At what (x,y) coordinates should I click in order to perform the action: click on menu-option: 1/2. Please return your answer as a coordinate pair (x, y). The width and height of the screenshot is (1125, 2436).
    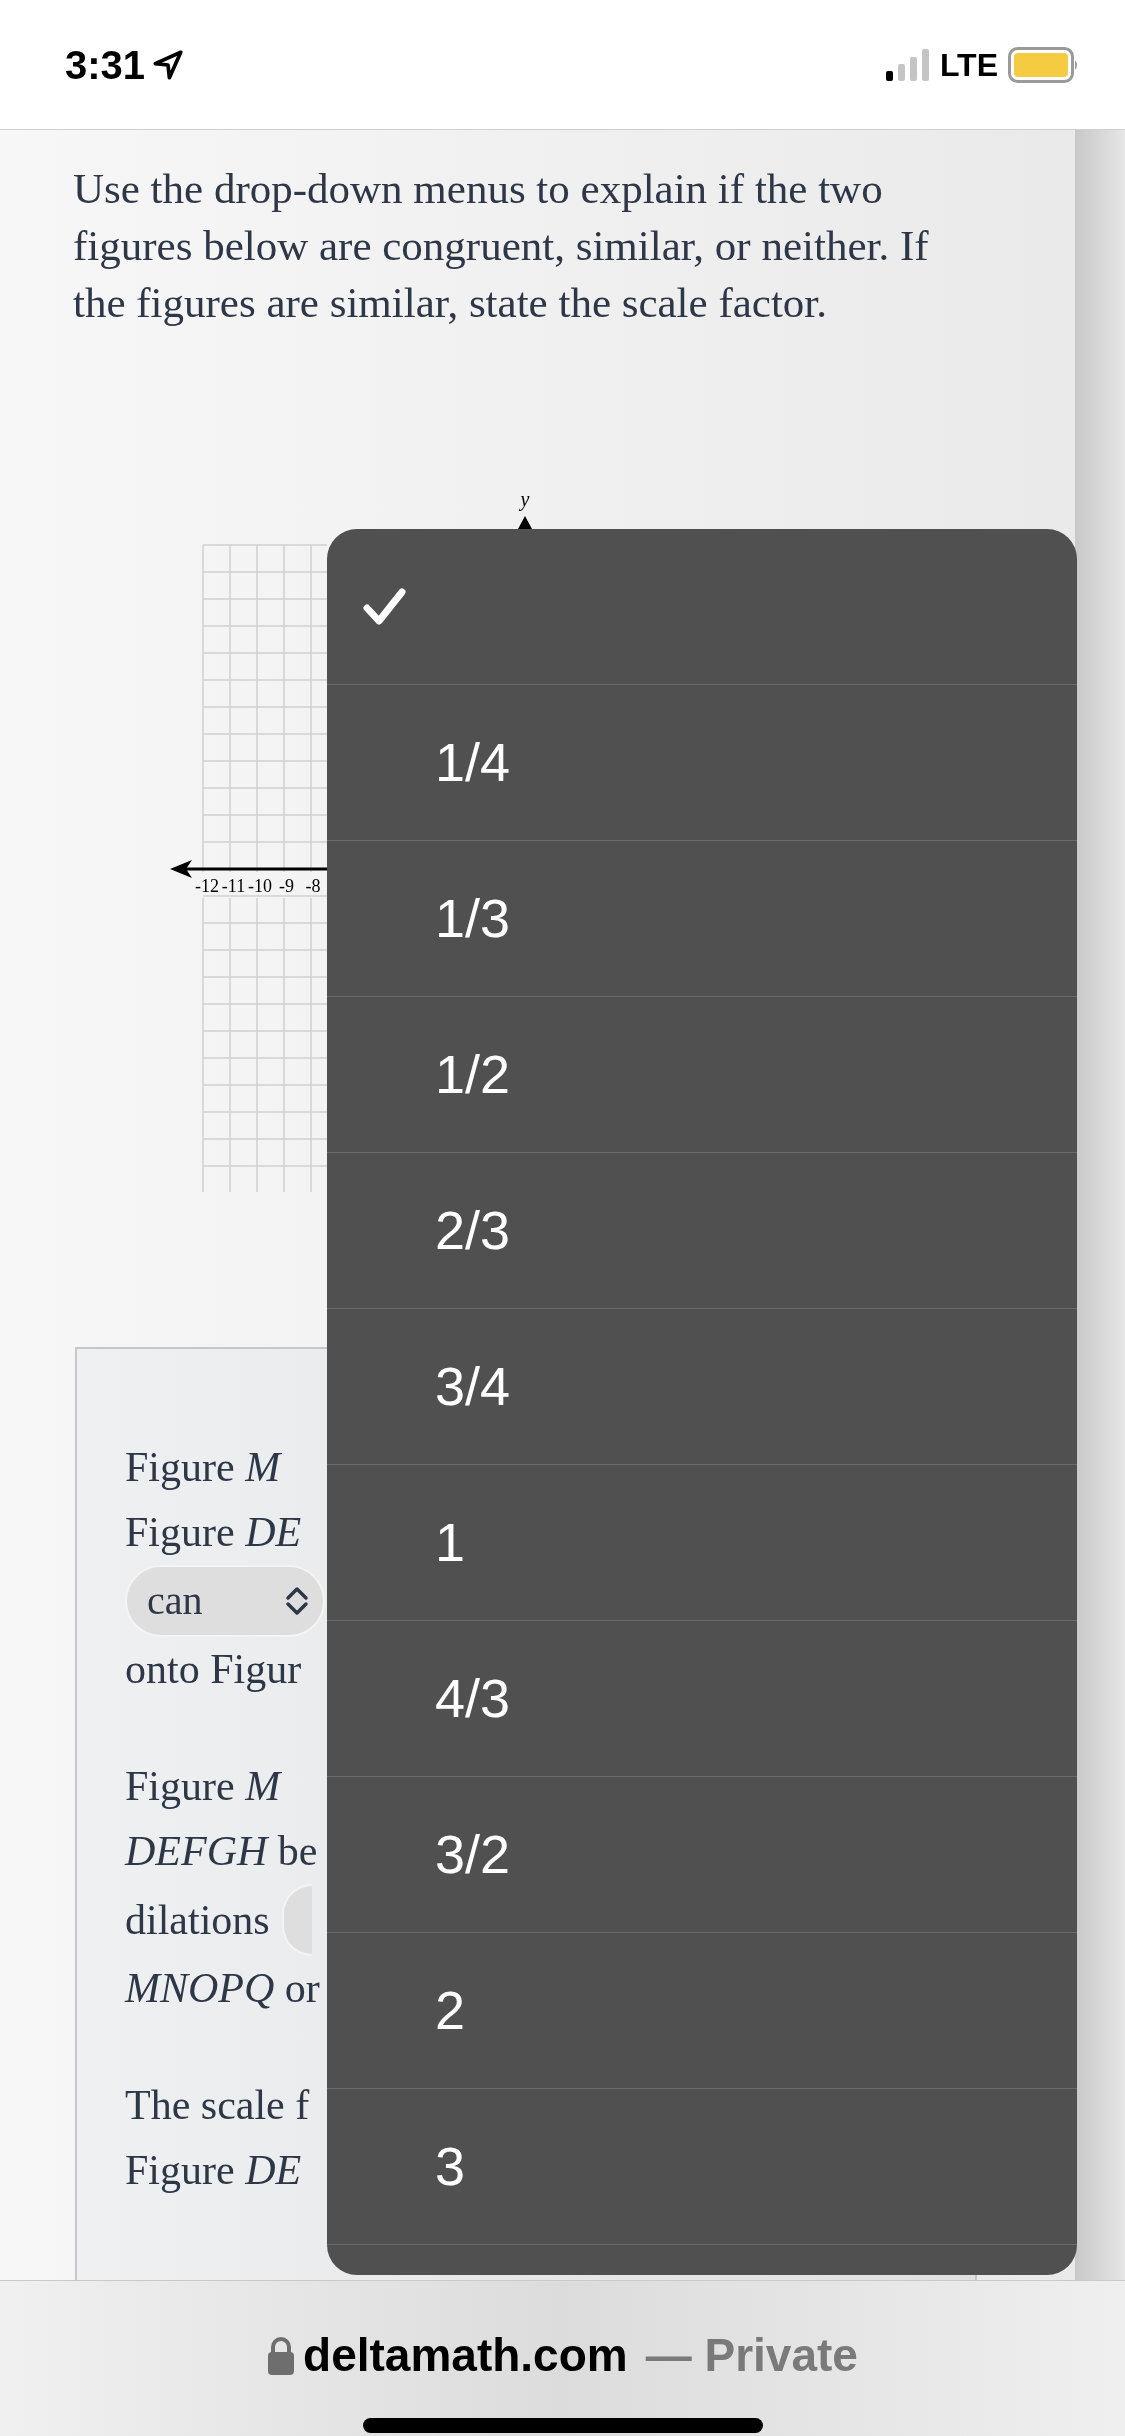
    Looking at the image, I should click on (702, 1075).